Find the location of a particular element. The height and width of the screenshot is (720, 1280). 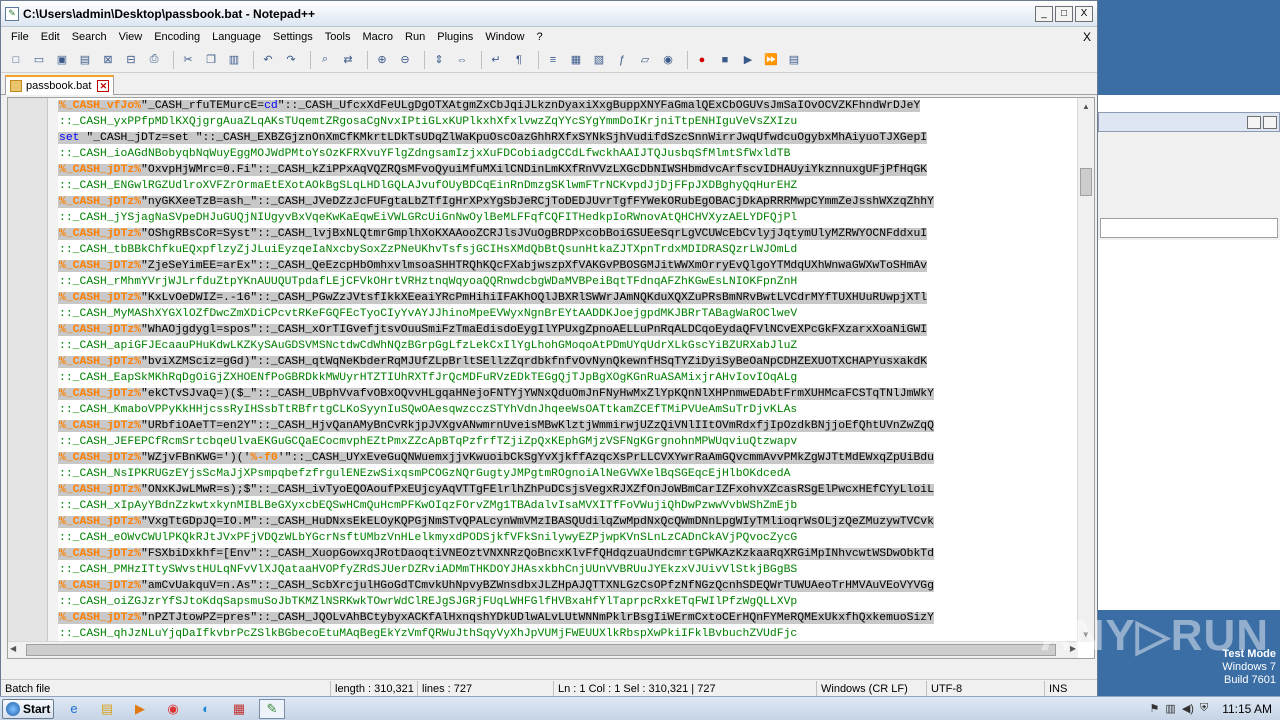

close-icon: ⊠ is located at coordinates (108, 60).